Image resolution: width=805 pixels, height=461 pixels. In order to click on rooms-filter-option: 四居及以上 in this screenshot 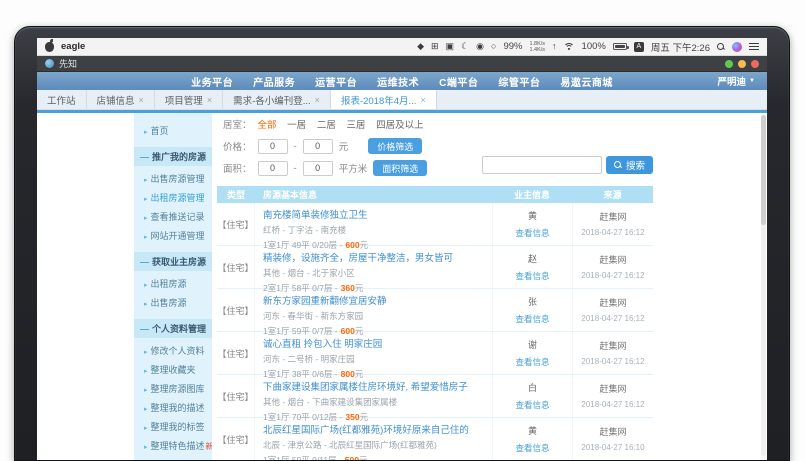, I will do `click(400, 125)`.